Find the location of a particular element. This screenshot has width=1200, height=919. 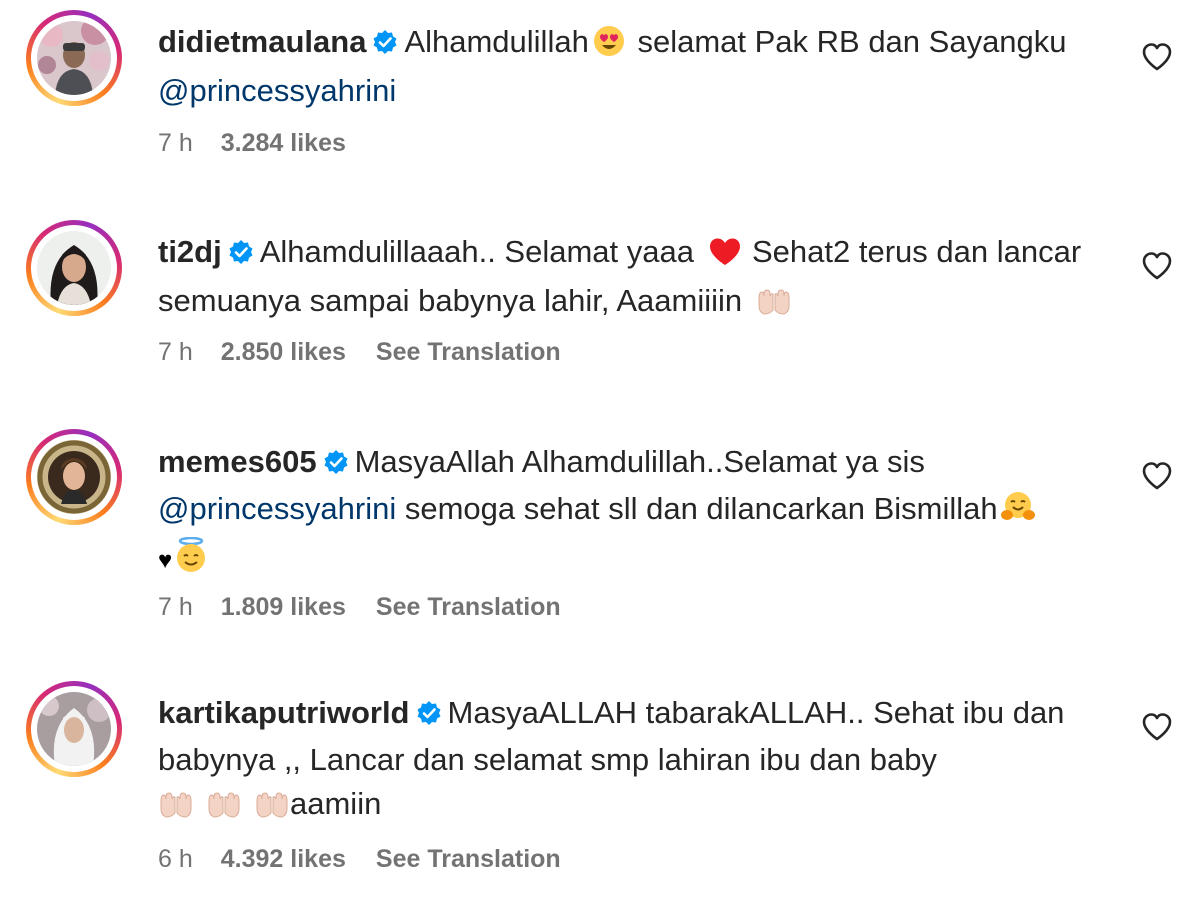

username: didietmaulana is located at coordinates (262, 41).